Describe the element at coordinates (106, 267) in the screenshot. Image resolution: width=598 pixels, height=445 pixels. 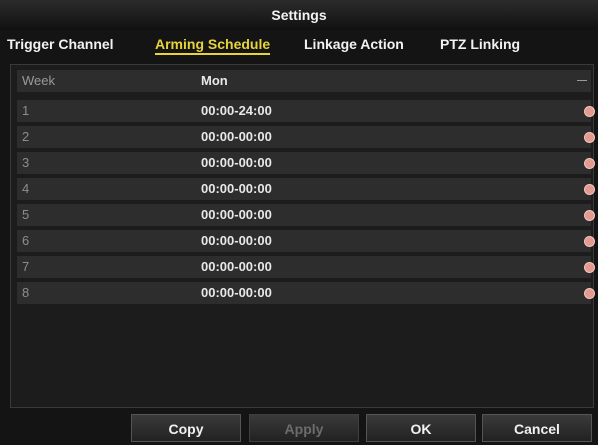
I see `period-index: 7` at that location.